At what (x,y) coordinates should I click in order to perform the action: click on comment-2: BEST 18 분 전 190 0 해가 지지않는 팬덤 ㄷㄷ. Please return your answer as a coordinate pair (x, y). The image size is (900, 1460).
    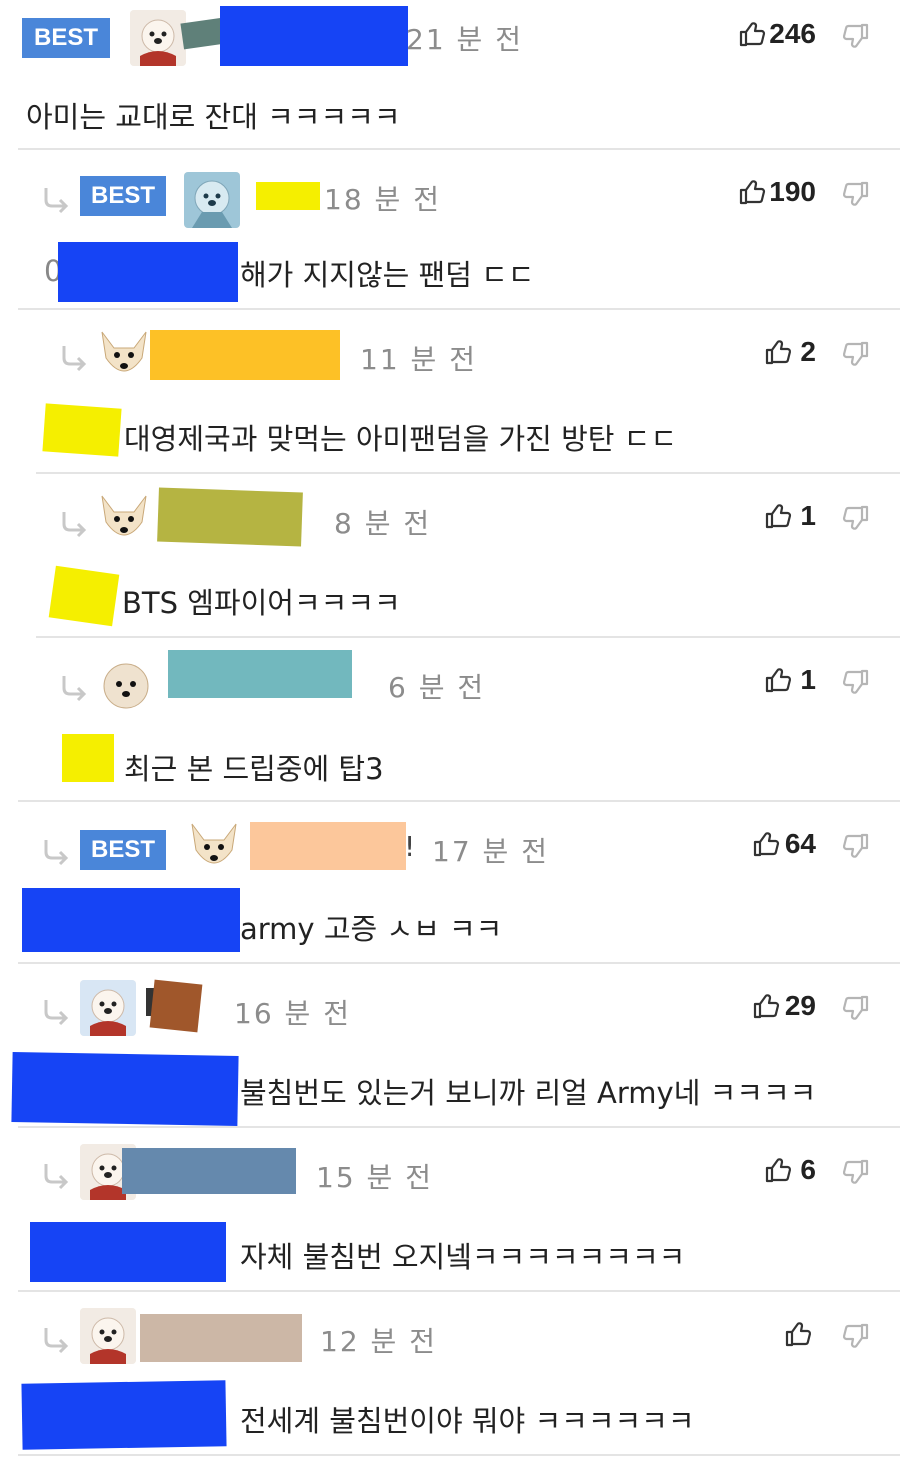
    Looking at the image, I should click on (450, 230).